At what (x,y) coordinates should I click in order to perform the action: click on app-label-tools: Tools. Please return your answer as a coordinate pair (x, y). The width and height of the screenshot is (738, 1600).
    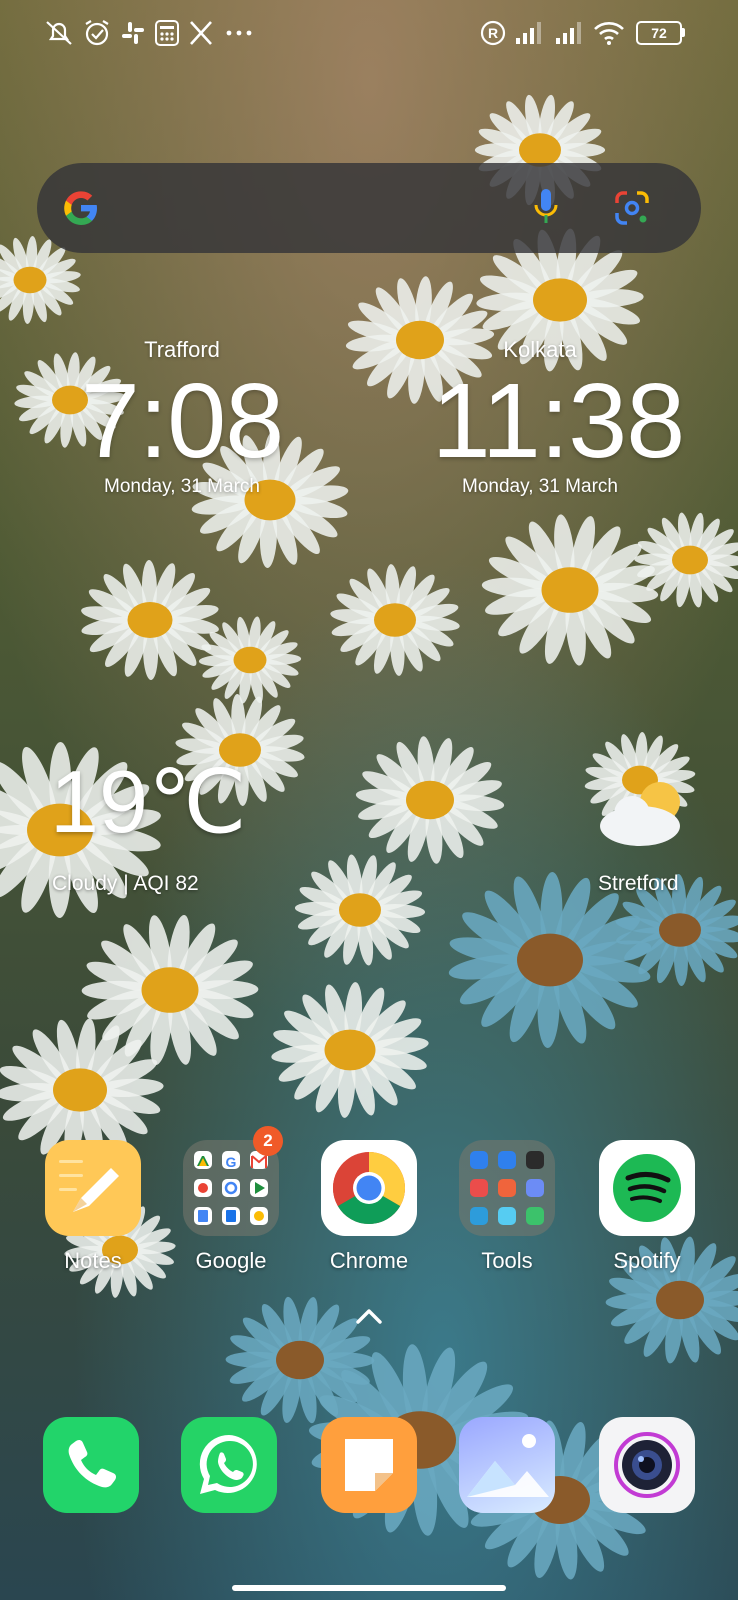
    Looking at the image, I should click on (507, 1260).